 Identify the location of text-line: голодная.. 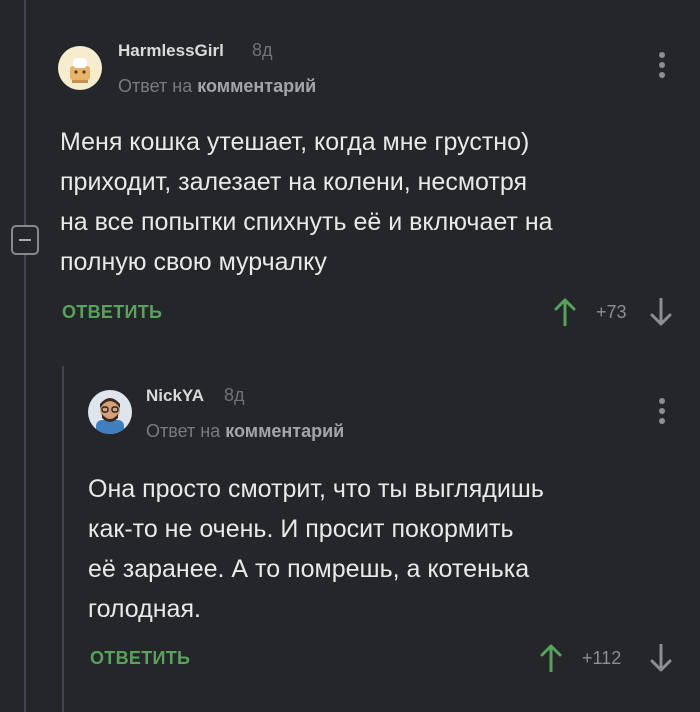
(144, 609).